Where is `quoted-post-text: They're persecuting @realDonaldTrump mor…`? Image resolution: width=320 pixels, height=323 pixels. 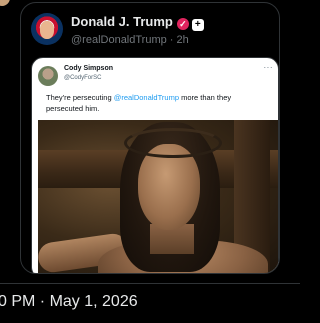
quoted-post-text: They're persecuting @realDonaldTrump mor… is located at coordinates (139, 103).